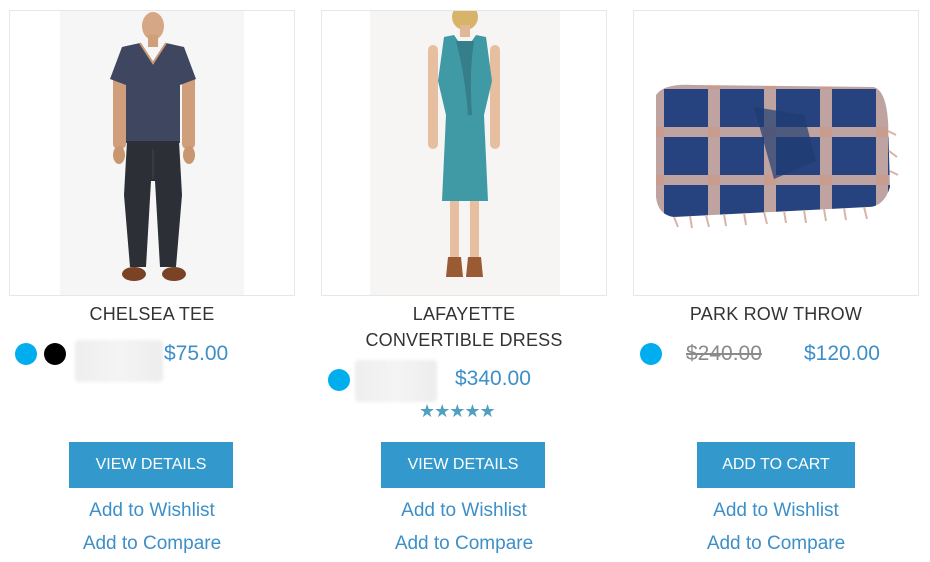 The width and height of the screenshot is (930, 562). I want to click on product-price: $340.00, so click(493, 378).